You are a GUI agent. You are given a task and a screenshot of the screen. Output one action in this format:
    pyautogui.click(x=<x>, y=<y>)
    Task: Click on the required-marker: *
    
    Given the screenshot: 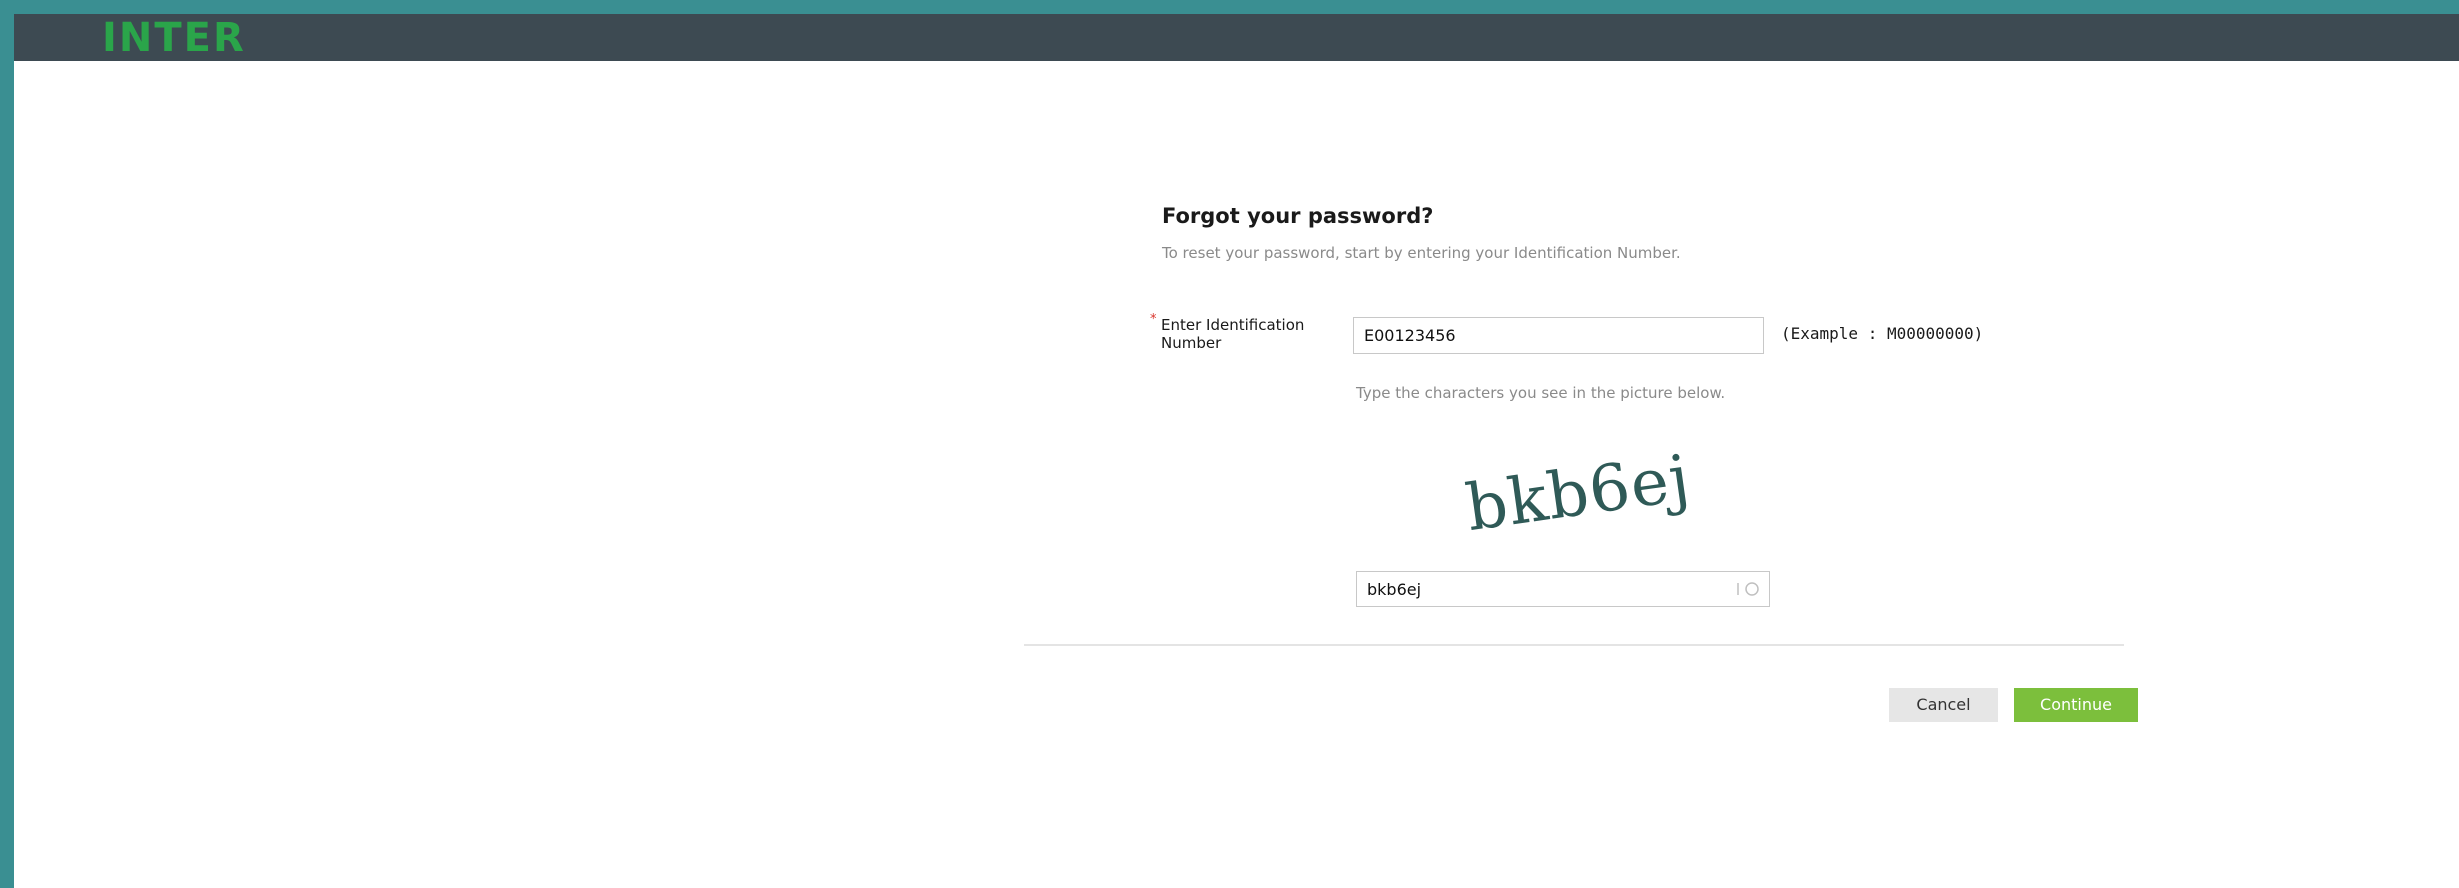 What is the action you would take?
    pyautogui.click(x=1153, y=319)
    